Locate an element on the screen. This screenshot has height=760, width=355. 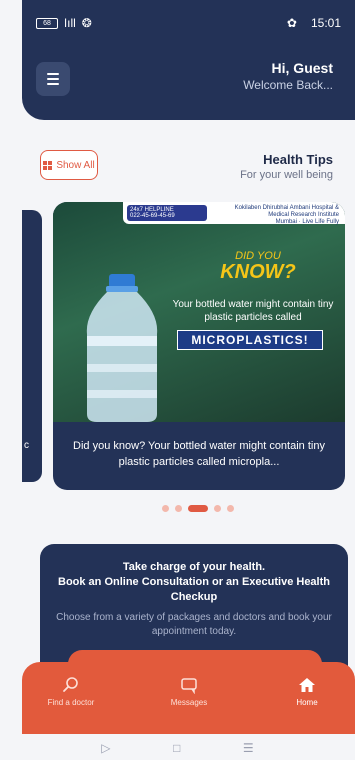
home-nav-icon: □ is located at coordinates (176, 748).